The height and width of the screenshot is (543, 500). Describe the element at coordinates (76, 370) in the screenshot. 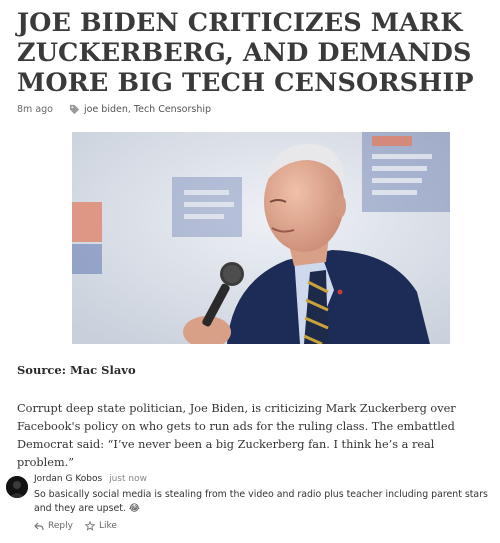

I see `article-source: Source: Mac Slavo` at that location.